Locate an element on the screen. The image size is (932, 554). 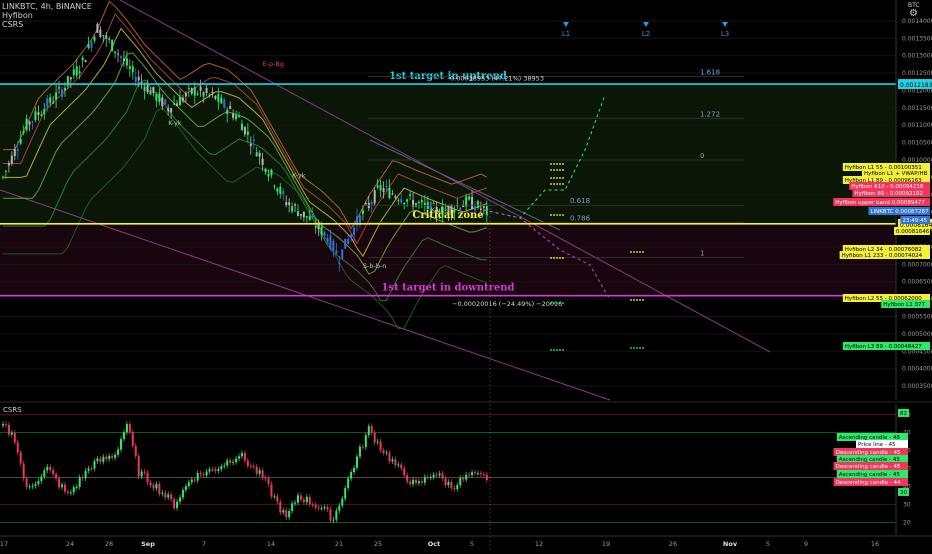
oscillator-tag-text: Ascending candle - 45 is located at coordinates (870, 475).